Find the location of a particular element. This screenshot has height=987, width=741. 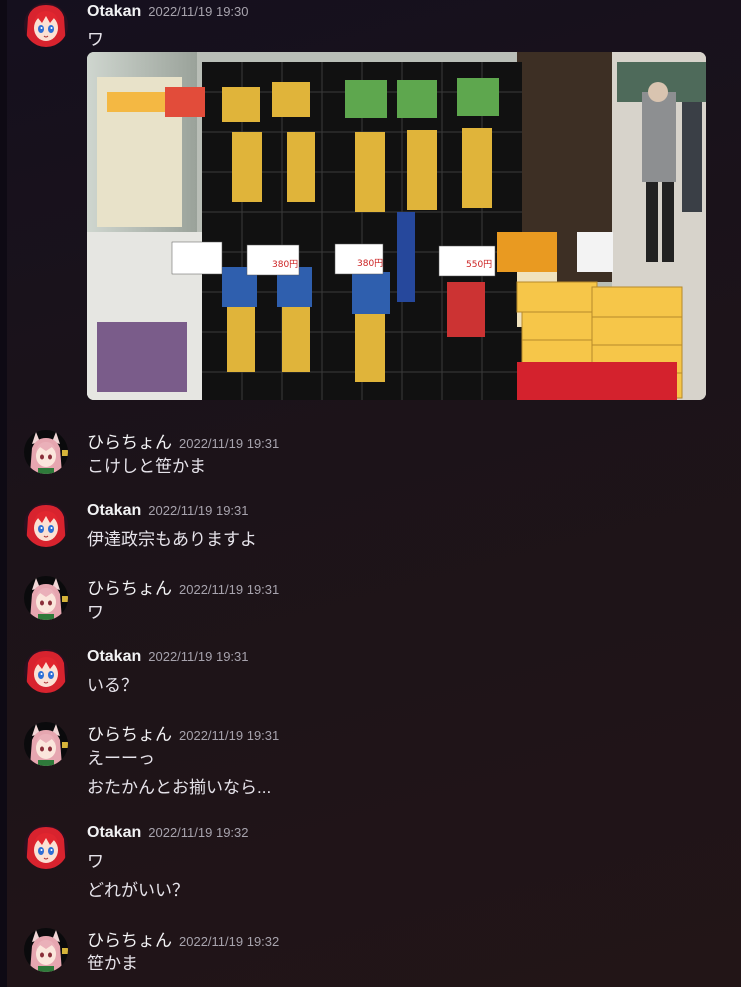

timestamp: 2022/11/19 19:30 is located at coordinates (198, 11).